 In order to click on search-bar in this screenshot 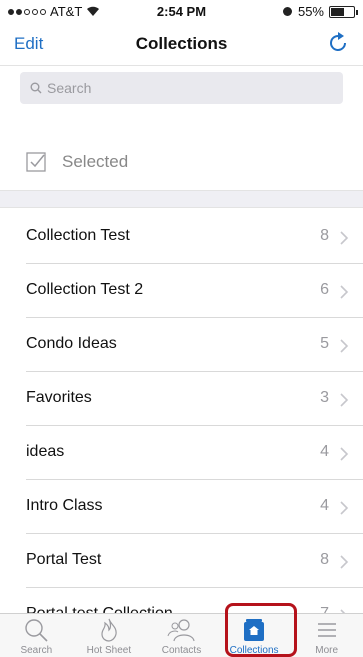, I will do `click(181, 88)`.